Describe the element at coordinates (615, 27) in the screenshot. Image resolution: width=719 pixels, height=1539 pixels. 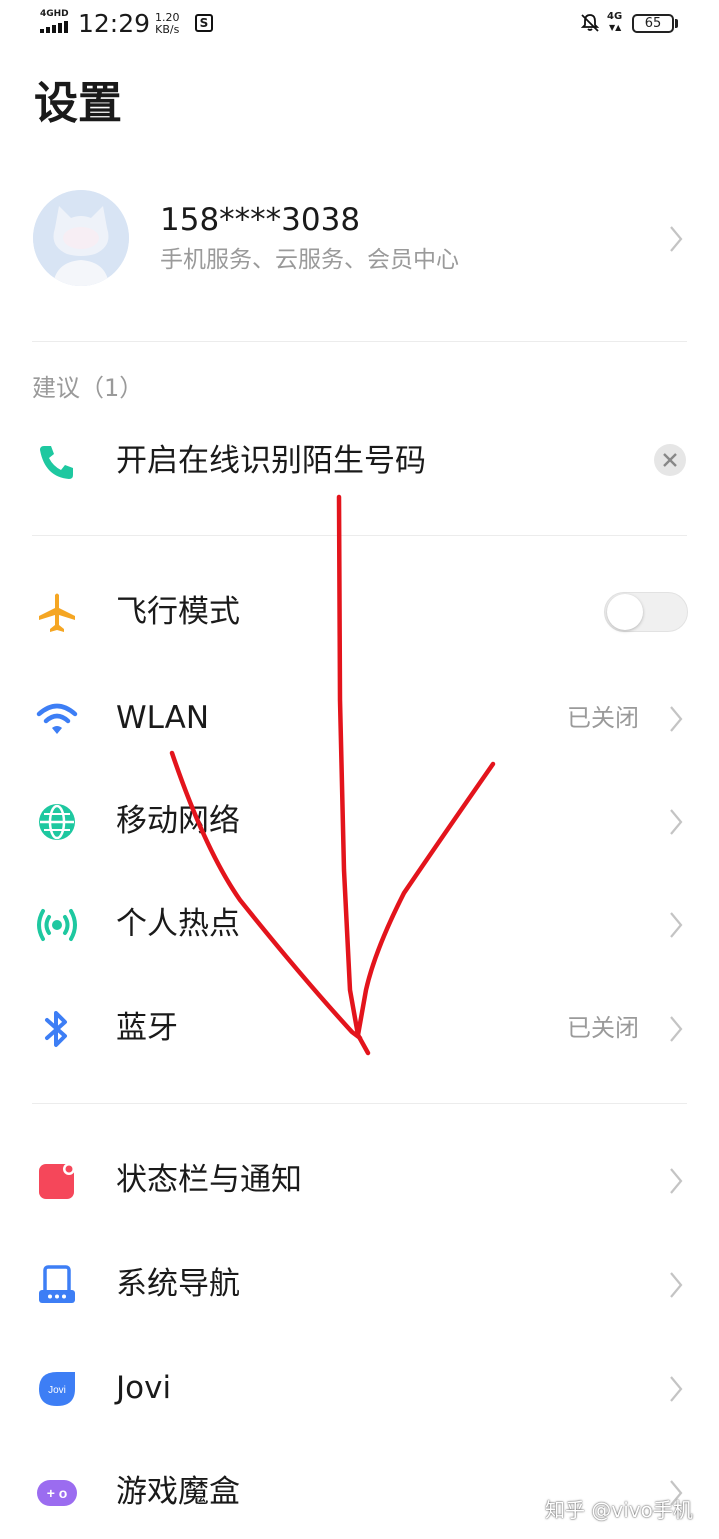
I see `data-arrows-icon: ▼▲` at that location.